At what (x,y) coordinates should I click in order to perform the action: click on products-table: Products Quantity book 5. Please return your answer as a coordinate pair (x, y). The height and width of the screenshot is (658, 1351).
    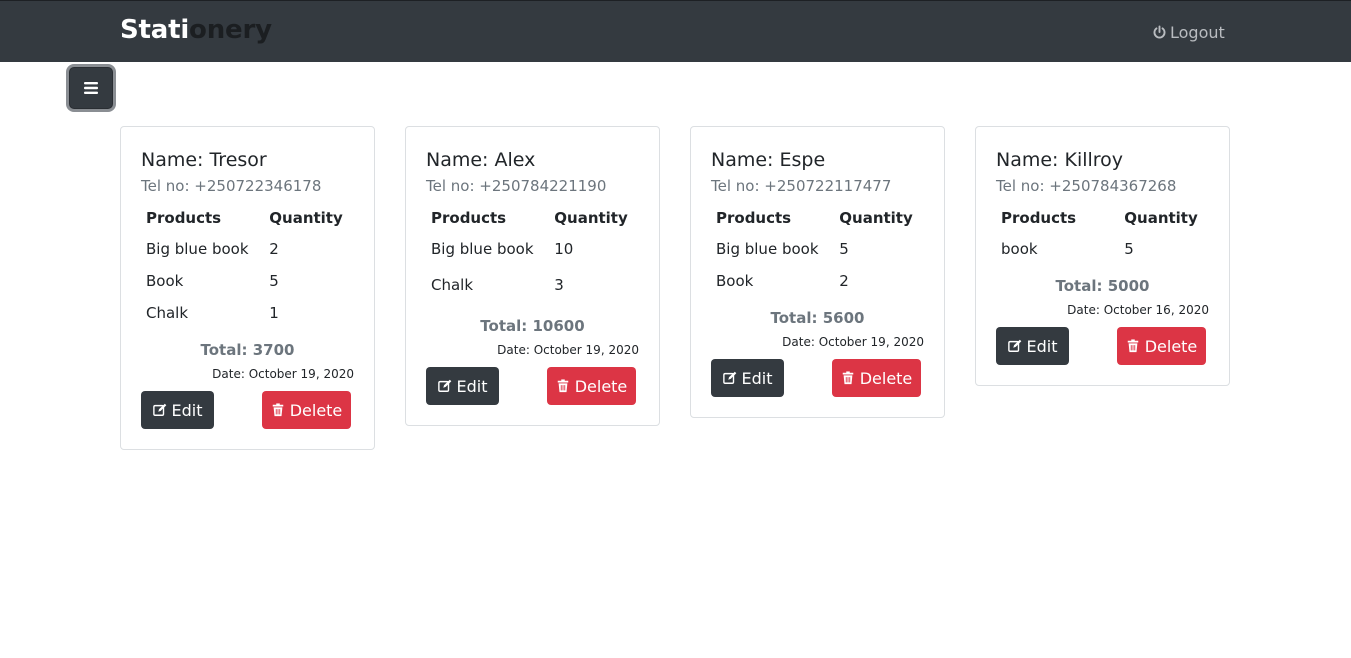
    Looking at the image, I should click on (1102, 234).